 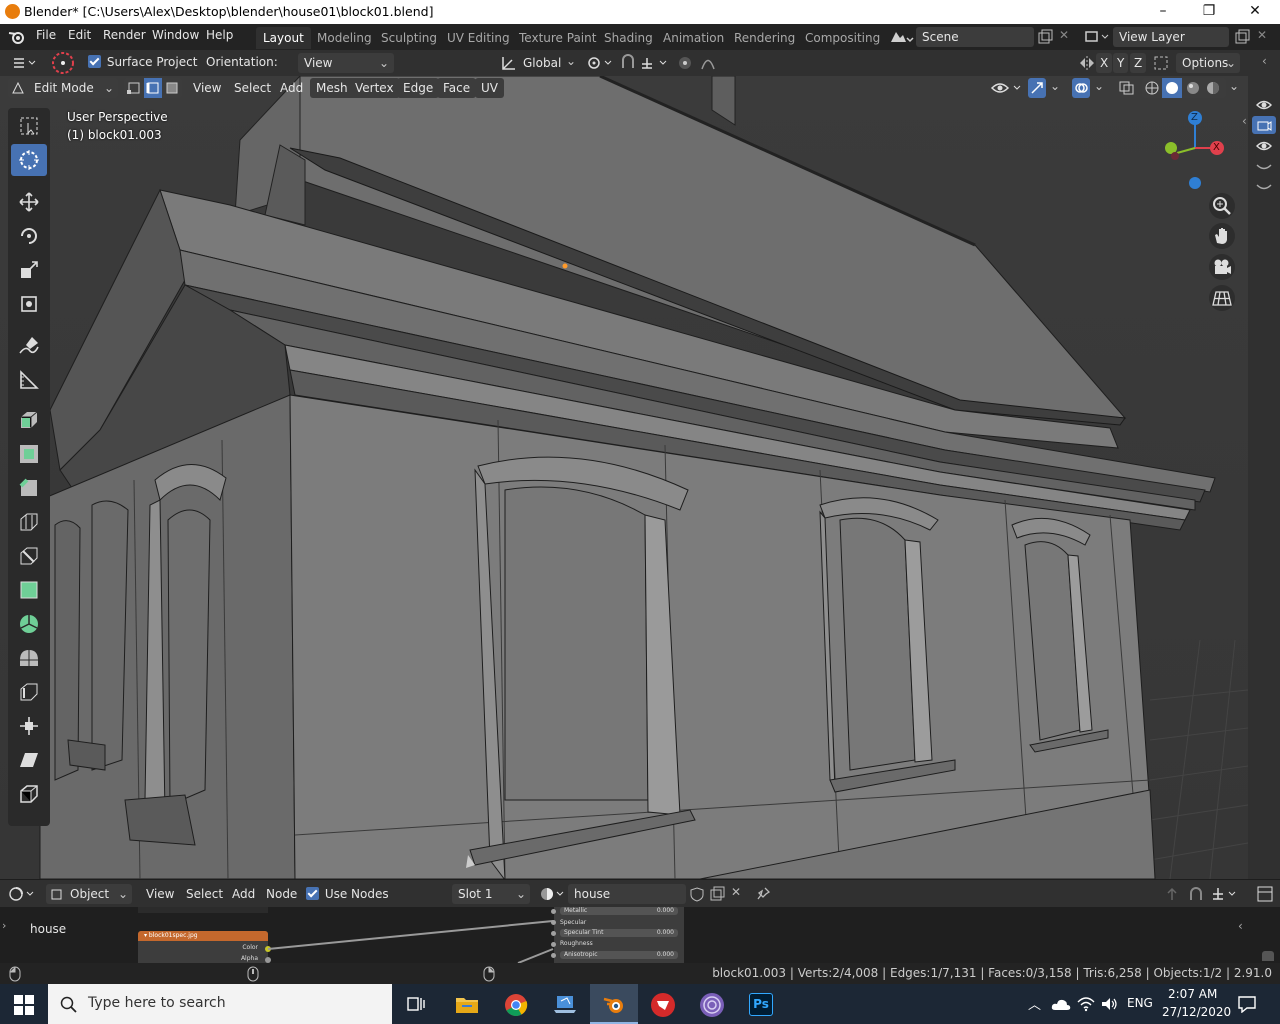 I want to click on notifications-icon, so click(x=1247, y=1004).